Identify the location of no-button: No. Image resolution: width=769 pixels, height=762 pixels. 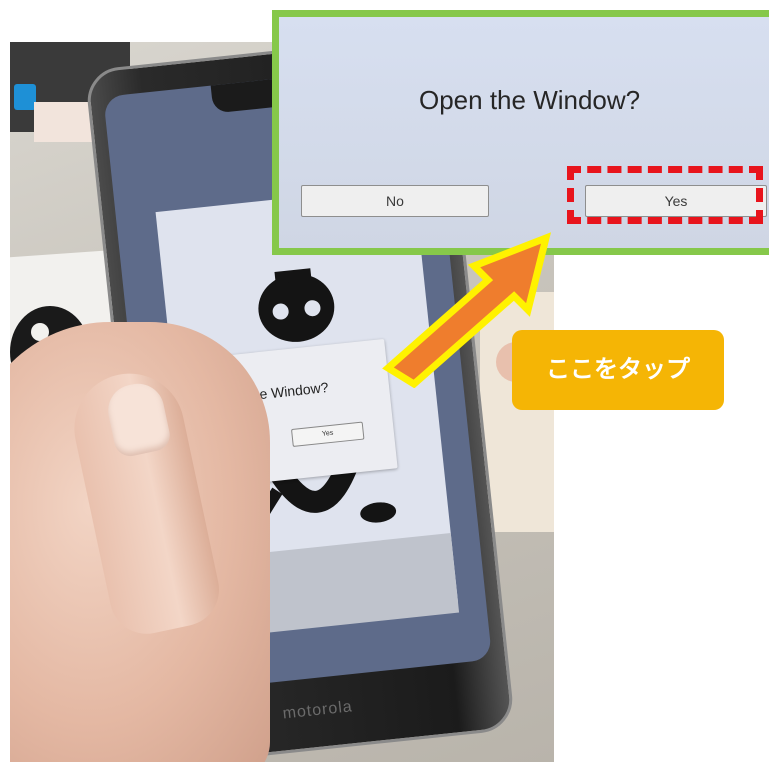
(395, 201).